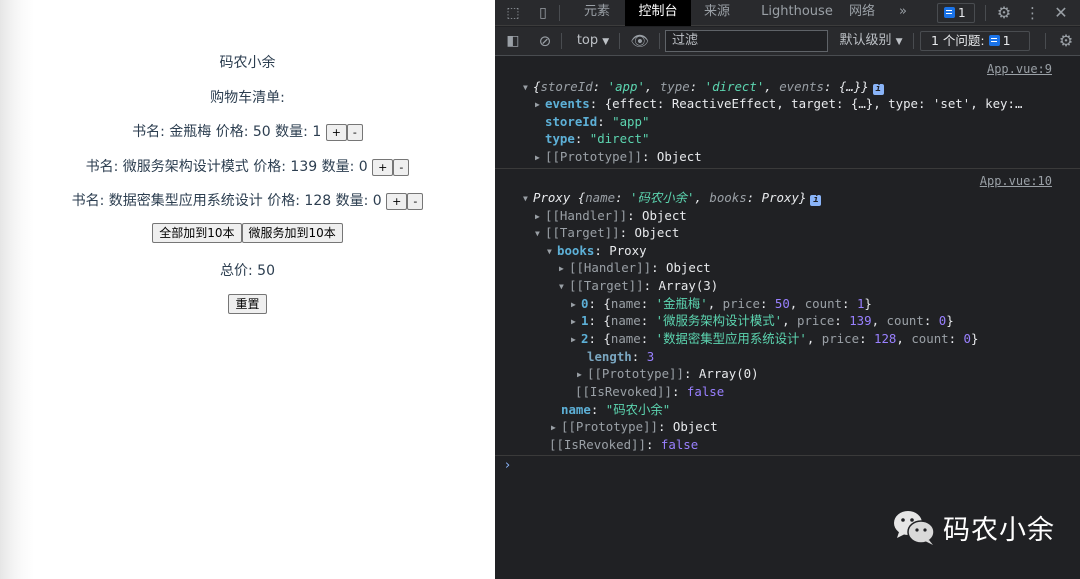 This screenshot has height=579, width=1080. What do you see at coordinates (247, 304) in the screenshot?
I see `reset-button: 重置` at bounding box center [247, 304].